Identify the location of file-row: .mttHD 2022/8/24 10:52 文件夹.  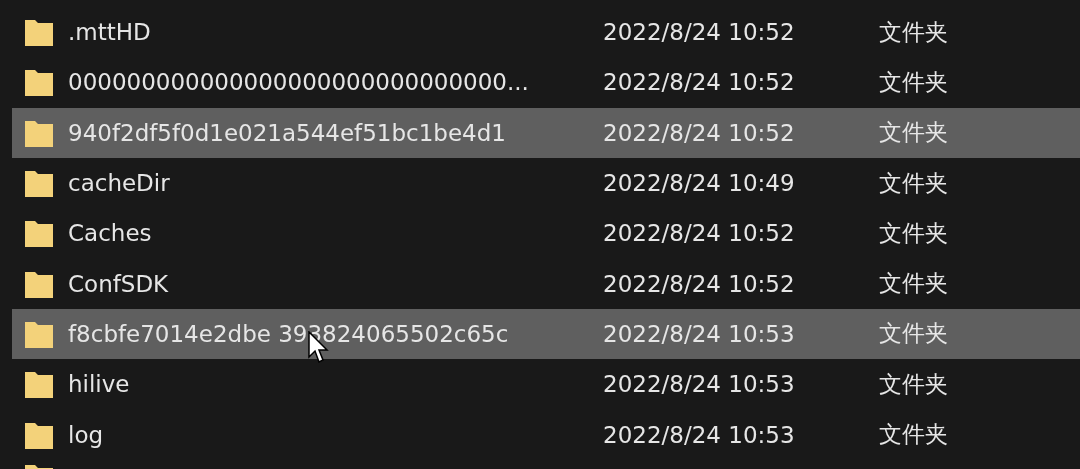
(546, 32).